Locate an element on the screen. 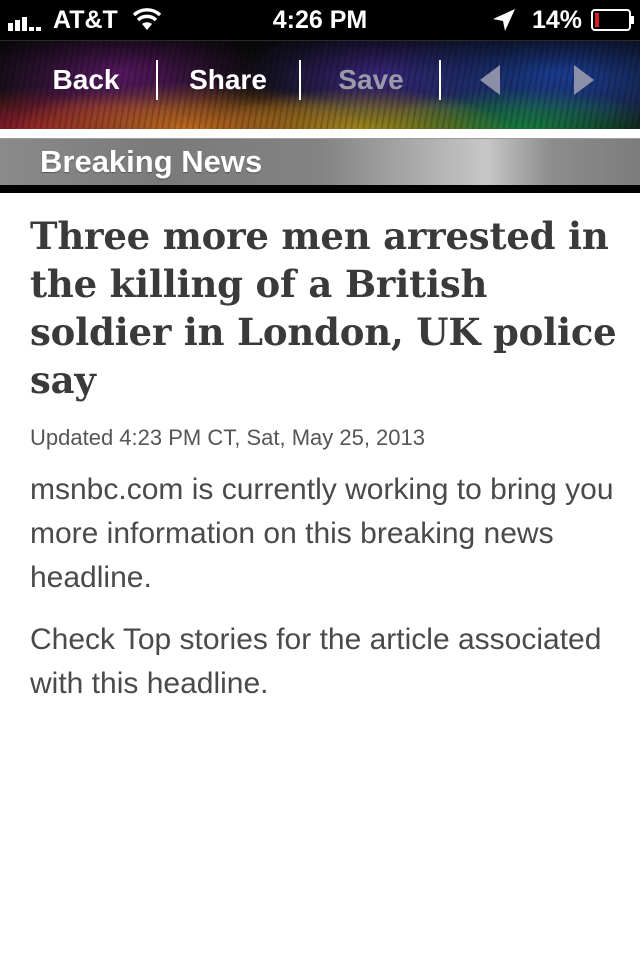 This screenshot has height=960, width=640. share-button: Share is located at coordinates (228, 80).